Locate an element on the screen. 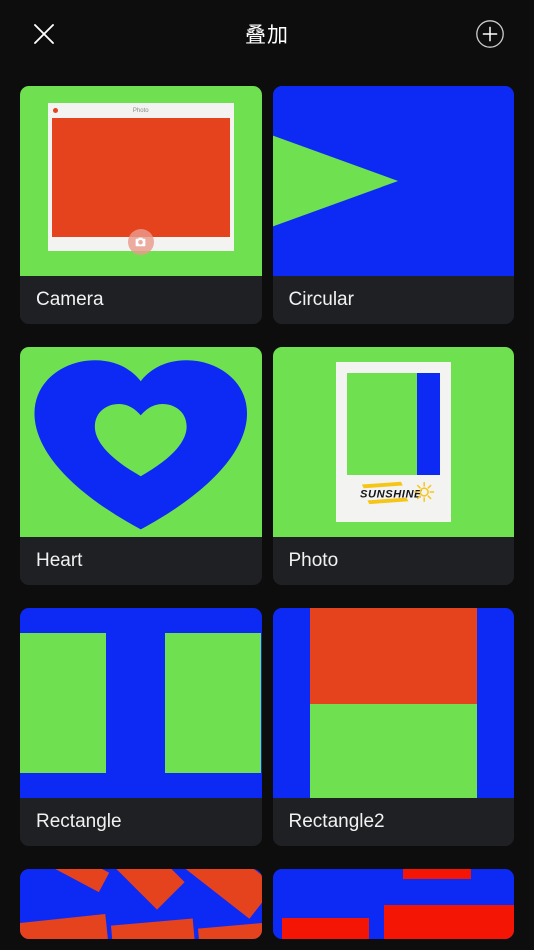 The image size is (534, 950). window-close-dot is located at coordinates (55, 111).